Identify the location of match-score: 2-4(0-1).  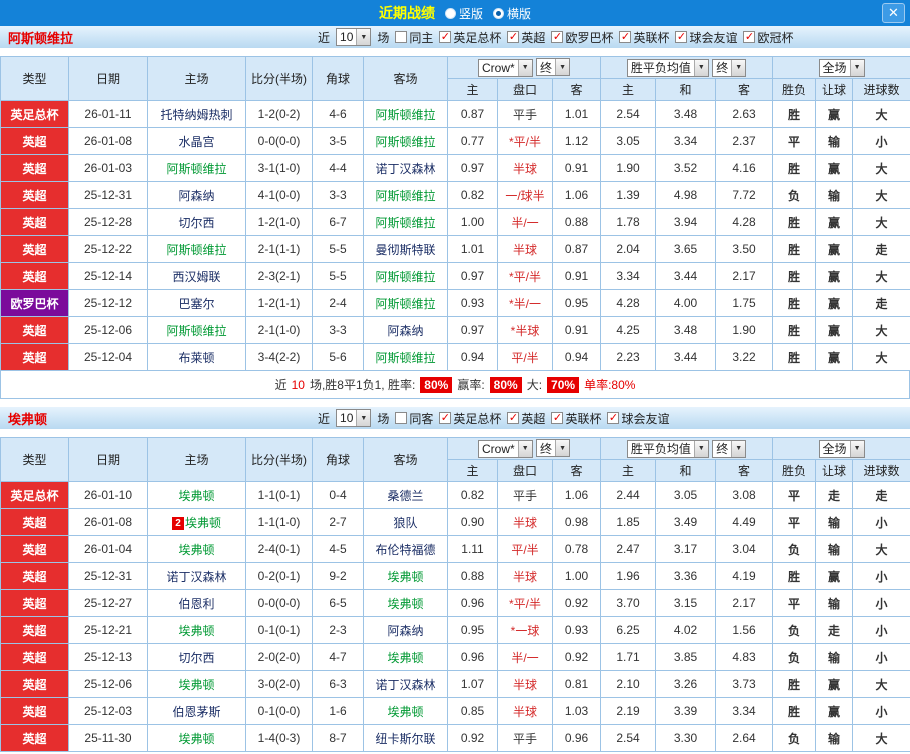
(279, 549).